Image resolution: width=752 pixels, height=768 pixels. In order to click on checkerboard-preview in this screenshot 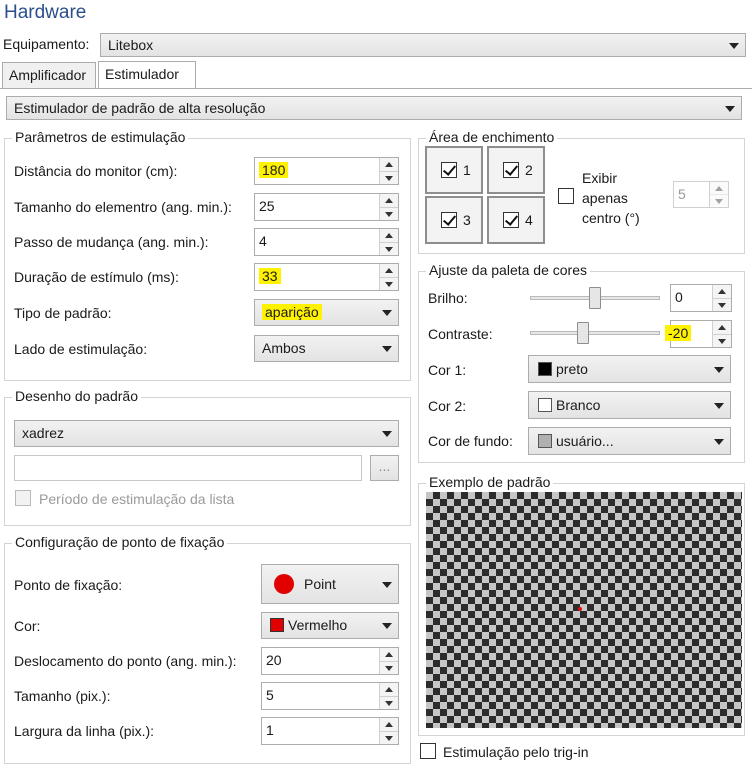, I will do `click(584, 610)`.